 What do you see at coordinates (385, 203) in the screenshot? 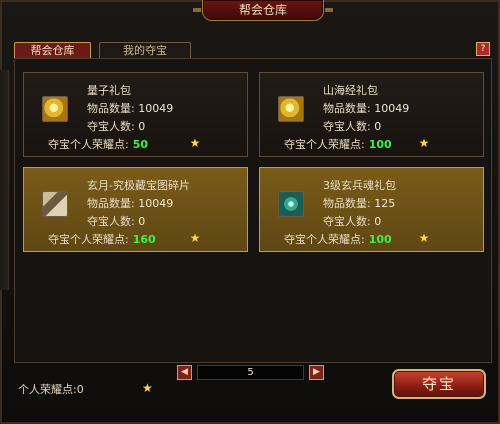
I see `quantity-value: 125` at bounding box center [385, 203].